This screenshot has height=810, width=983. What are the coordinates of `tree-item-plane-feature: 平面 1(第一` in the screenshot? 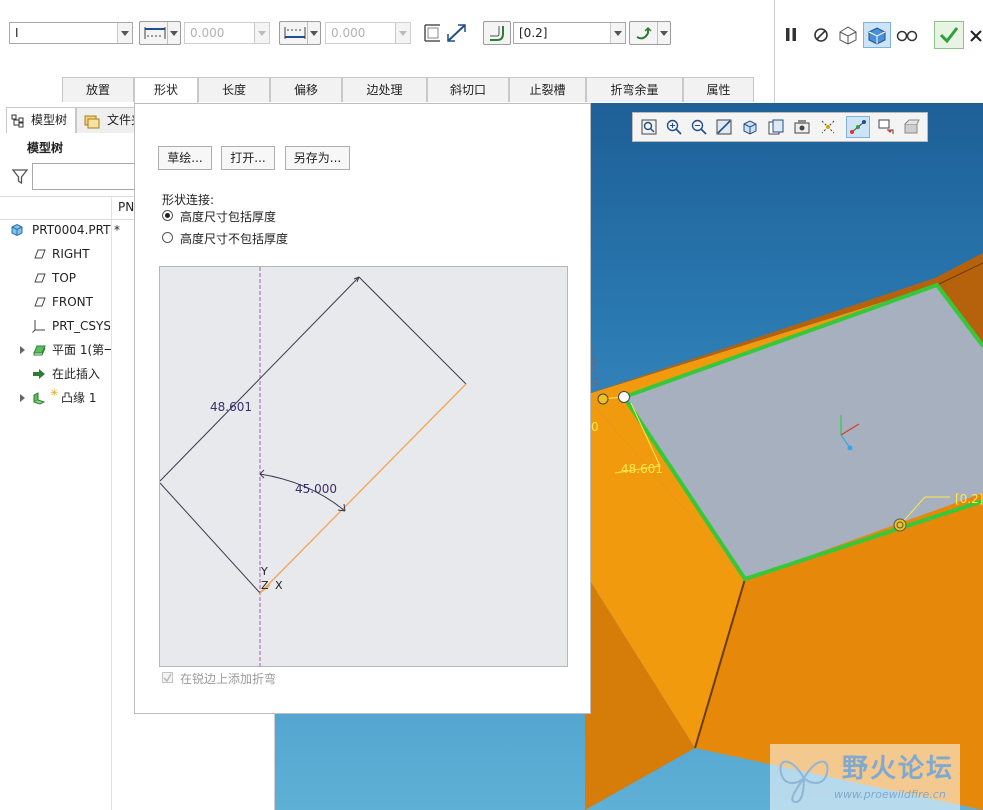 It's located at (55, 350).